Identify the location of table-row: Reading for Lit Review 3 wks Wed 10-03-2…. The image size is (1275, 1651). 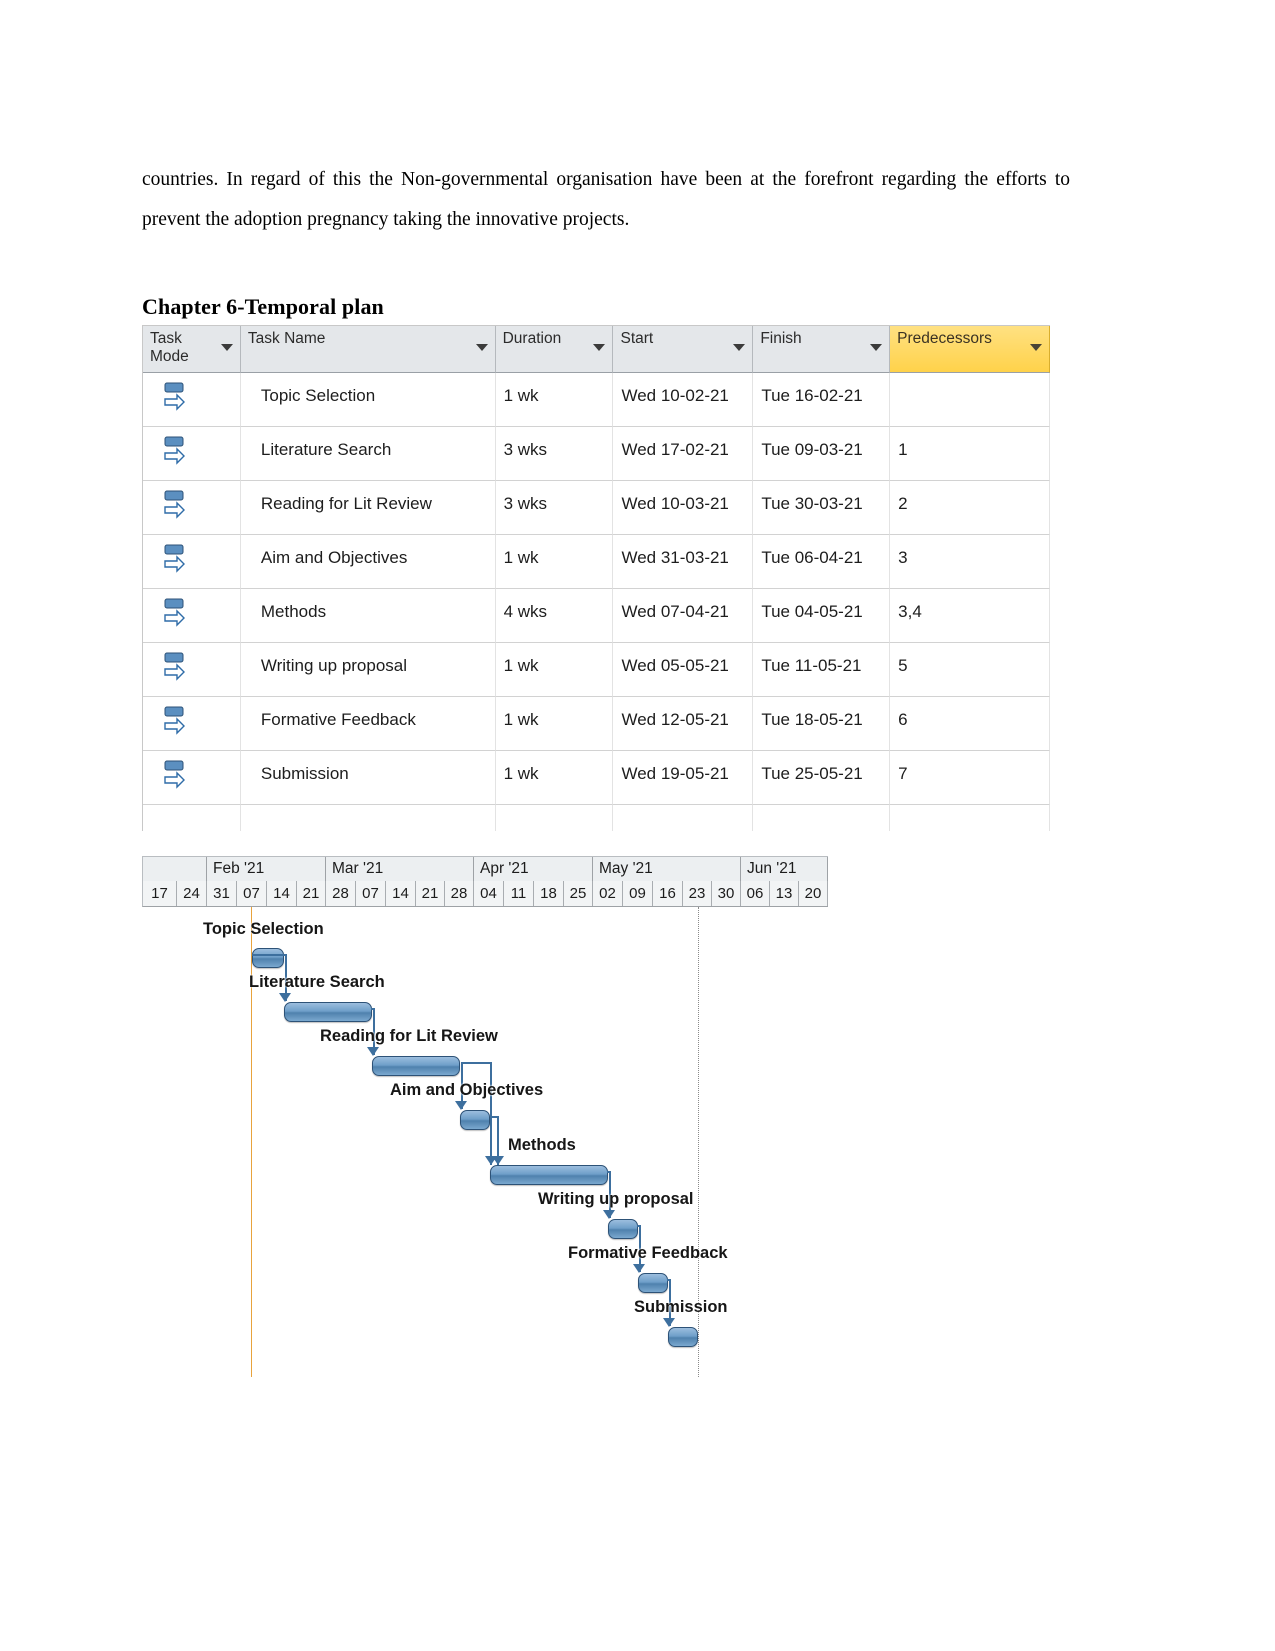
(596, 508).